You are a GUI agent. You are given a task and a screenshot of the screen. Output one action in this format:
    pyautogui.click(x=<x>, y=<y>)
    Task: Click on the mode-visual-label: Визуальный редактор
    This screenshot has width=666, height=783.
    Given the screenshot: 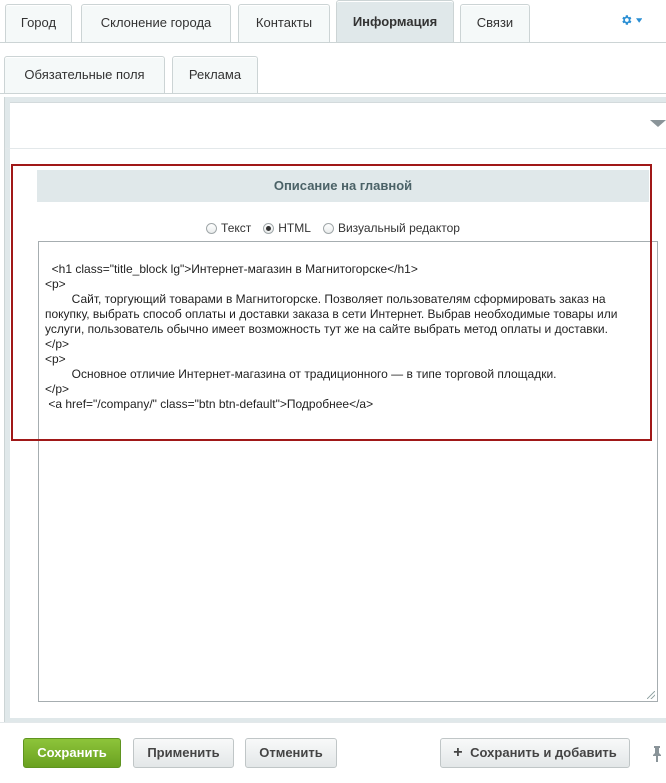 What is the action you would take?
    pyautogui.click(x=398, y=228)
    